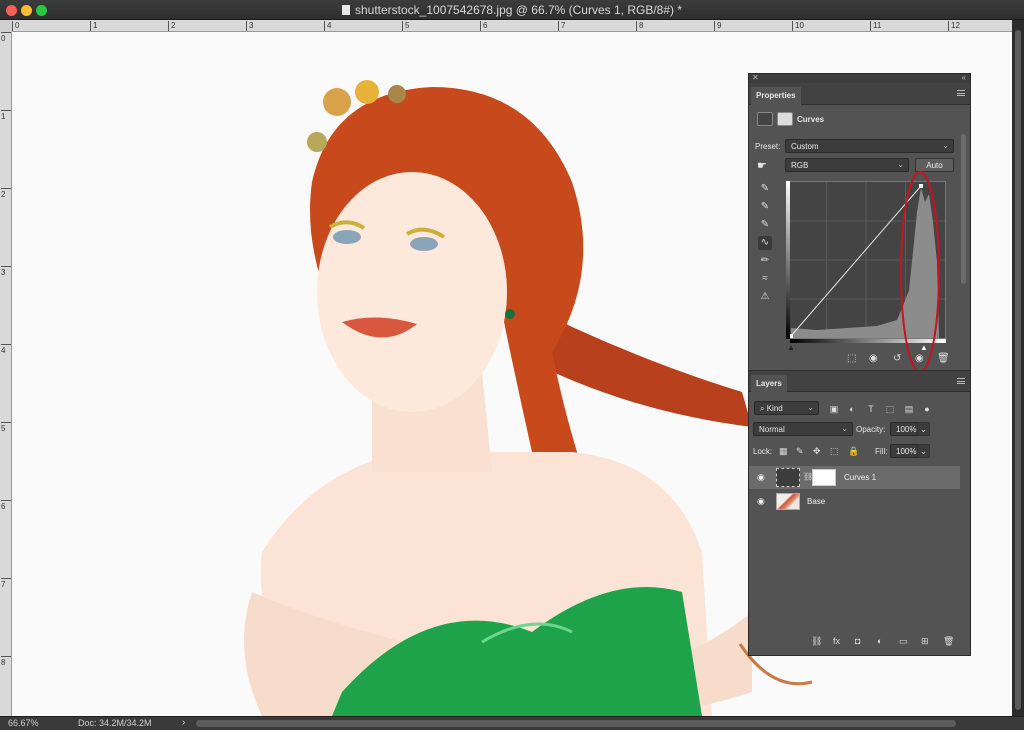 This screenshot has height=730, width=1024. What do you see at coordinates (817, 451) in the screenshot?
I see `lock-position-icon: ✥` at bounding box center [817, 451].